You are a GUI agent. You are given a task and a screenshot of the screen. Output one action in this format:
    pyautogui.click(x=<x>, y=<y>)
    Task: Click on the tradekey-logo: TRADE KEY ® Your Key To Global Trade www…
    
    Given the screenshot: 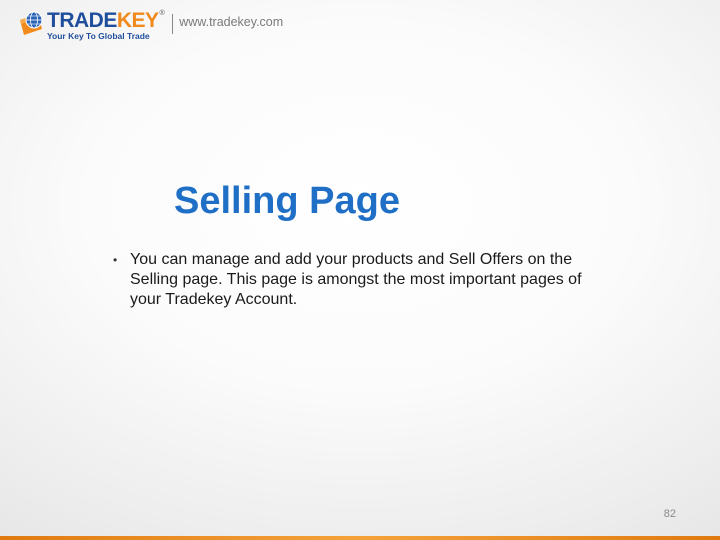 What is the action you would take?
    pyautogui.click(x=150, y=25)
    